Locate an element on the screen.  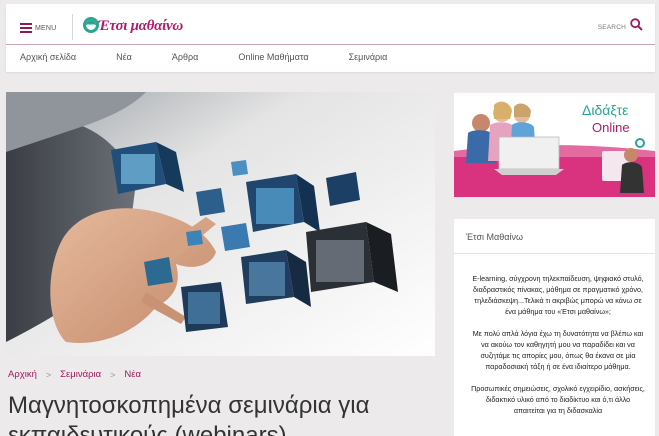
post-title-line1: Μαγνητοσκοπημένα σεμινάρια για is located at coordinates (189, 405).